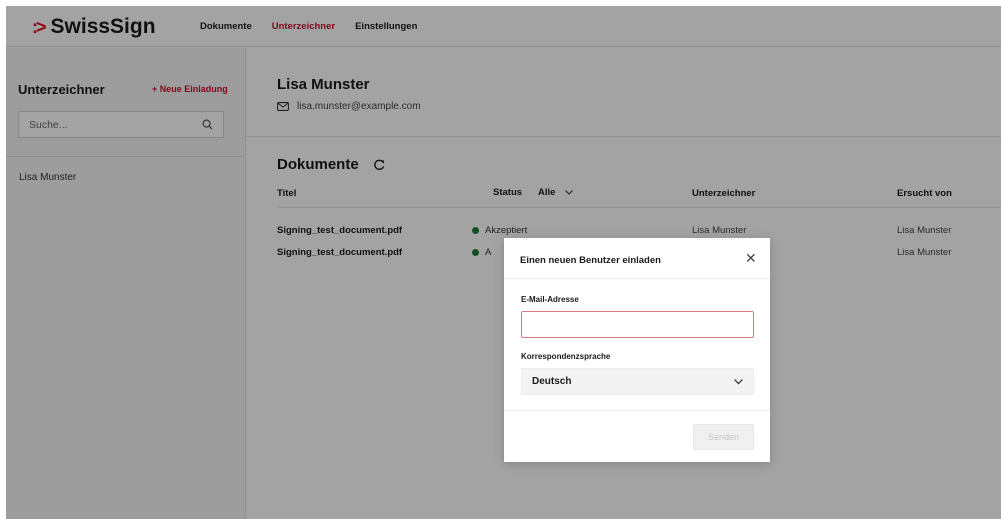 This screenshot has height=519, width=1001. I want to click on close-icon: ✕, so click(751, 258).